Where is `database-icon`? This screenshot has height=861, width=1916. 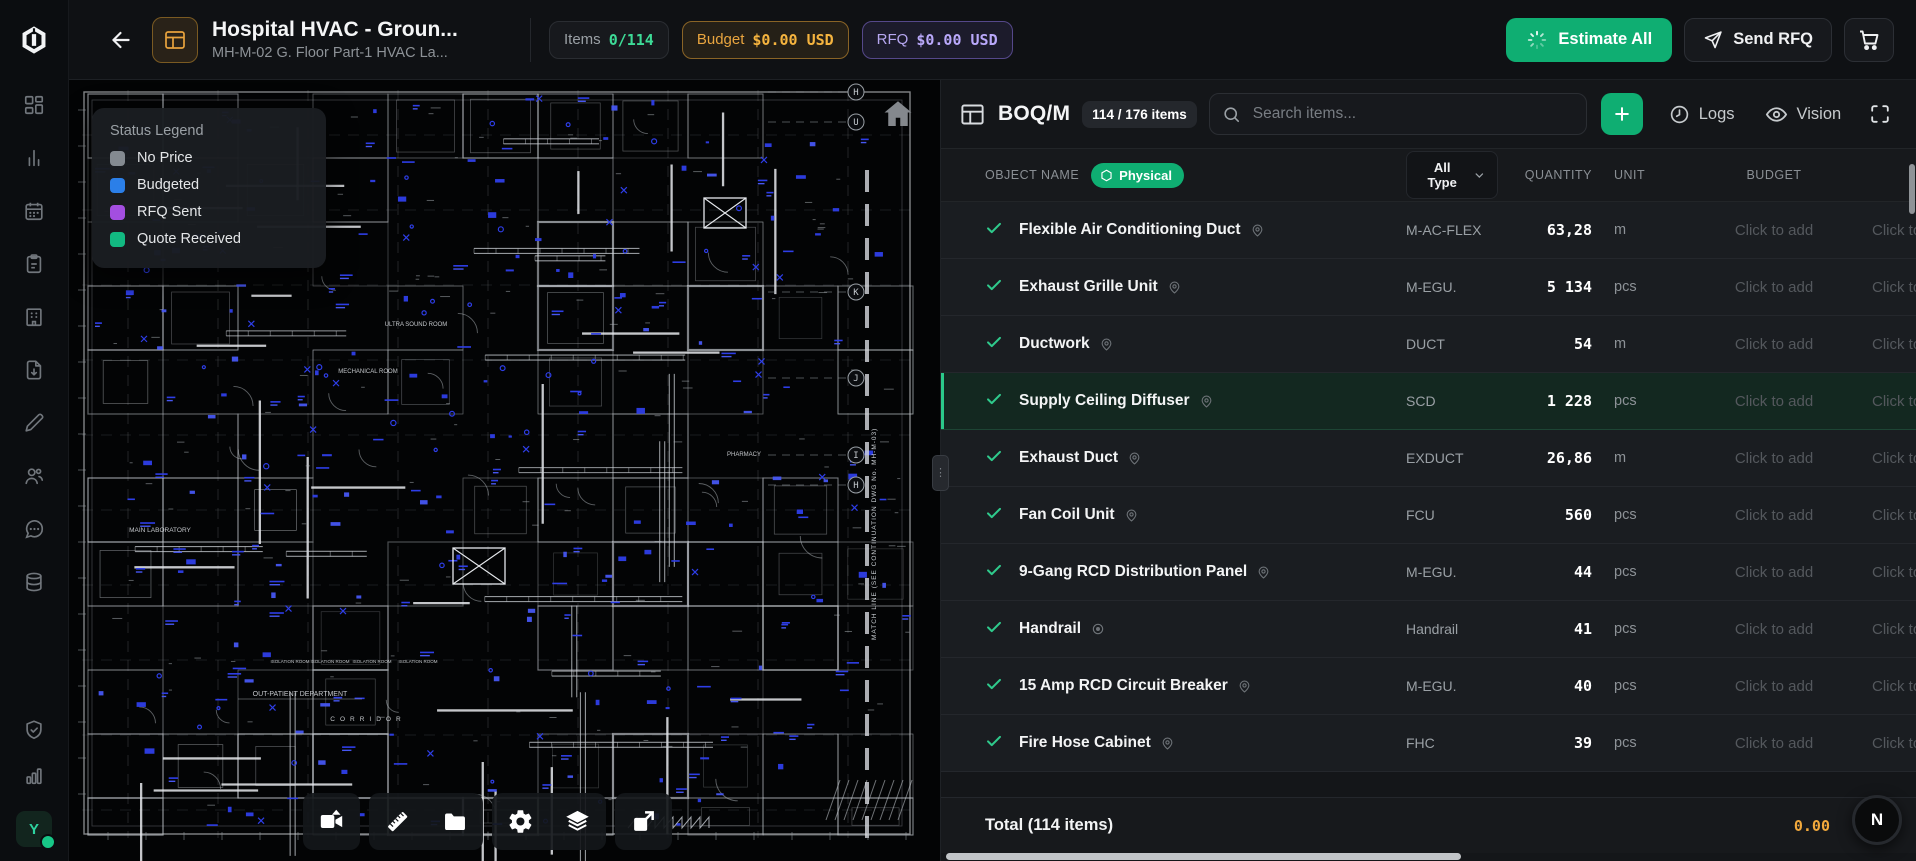 database-icon is located at coordinates (34, 582).